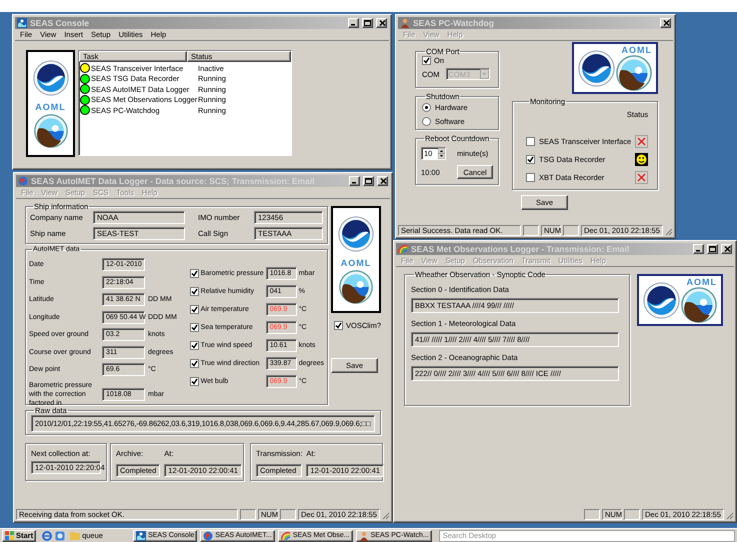  Describe the element at coordinates (454, 23) in the screenshot. I see `window-title: SEAS PC-Watchdog` at that location.